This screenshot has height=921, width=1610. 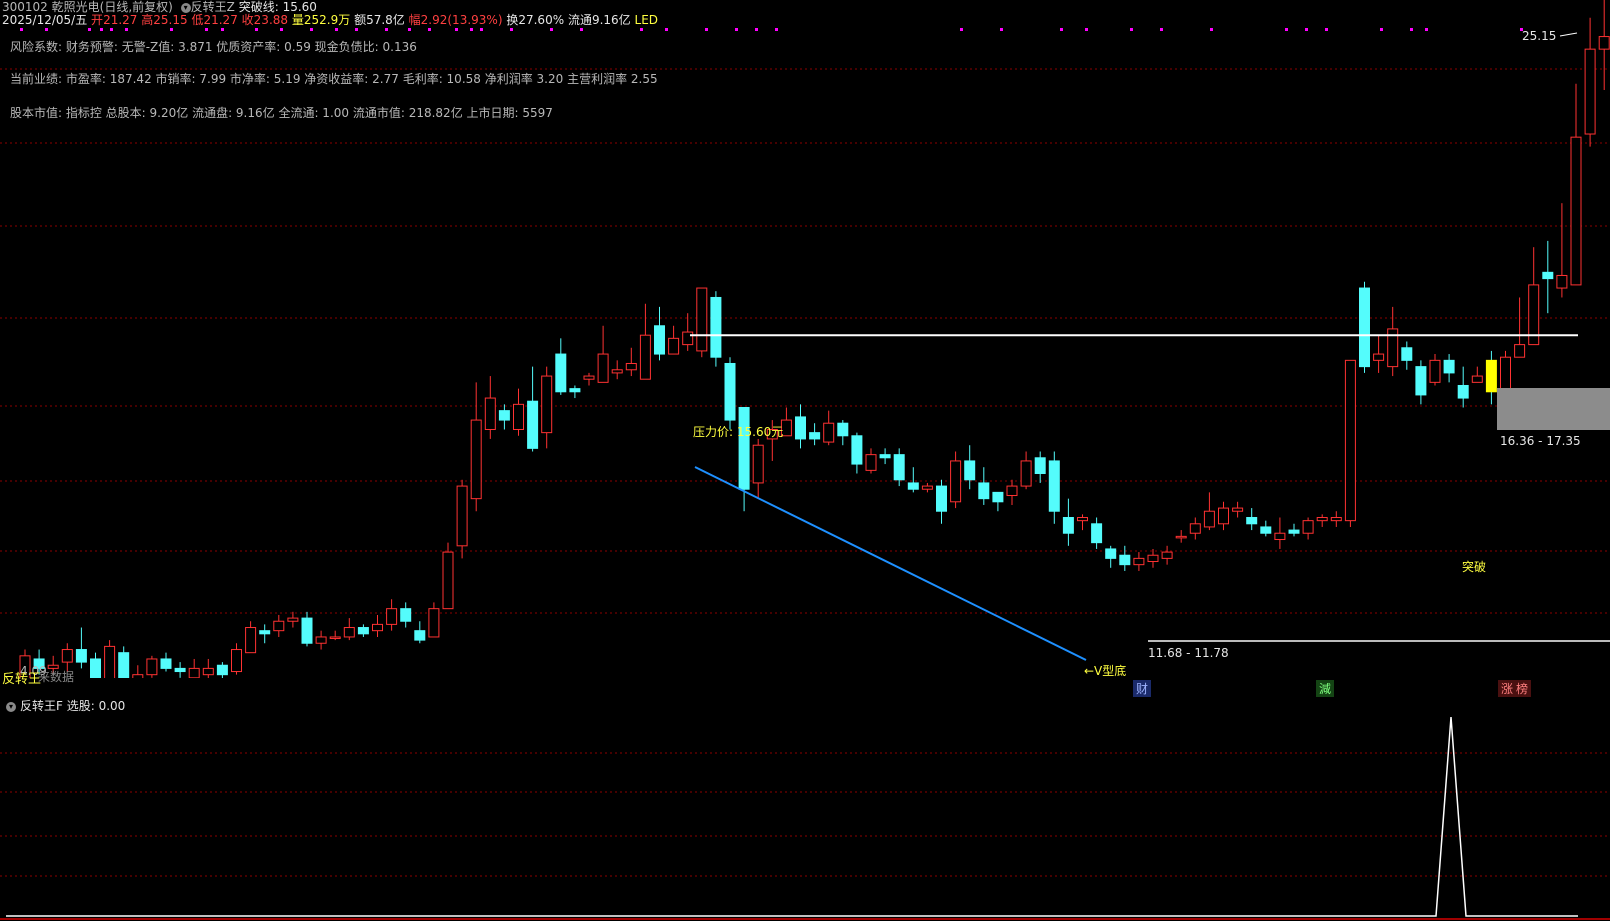 I want to click on upper-range-label: 16.36 - 17.35, so click(x=1540, y=441).